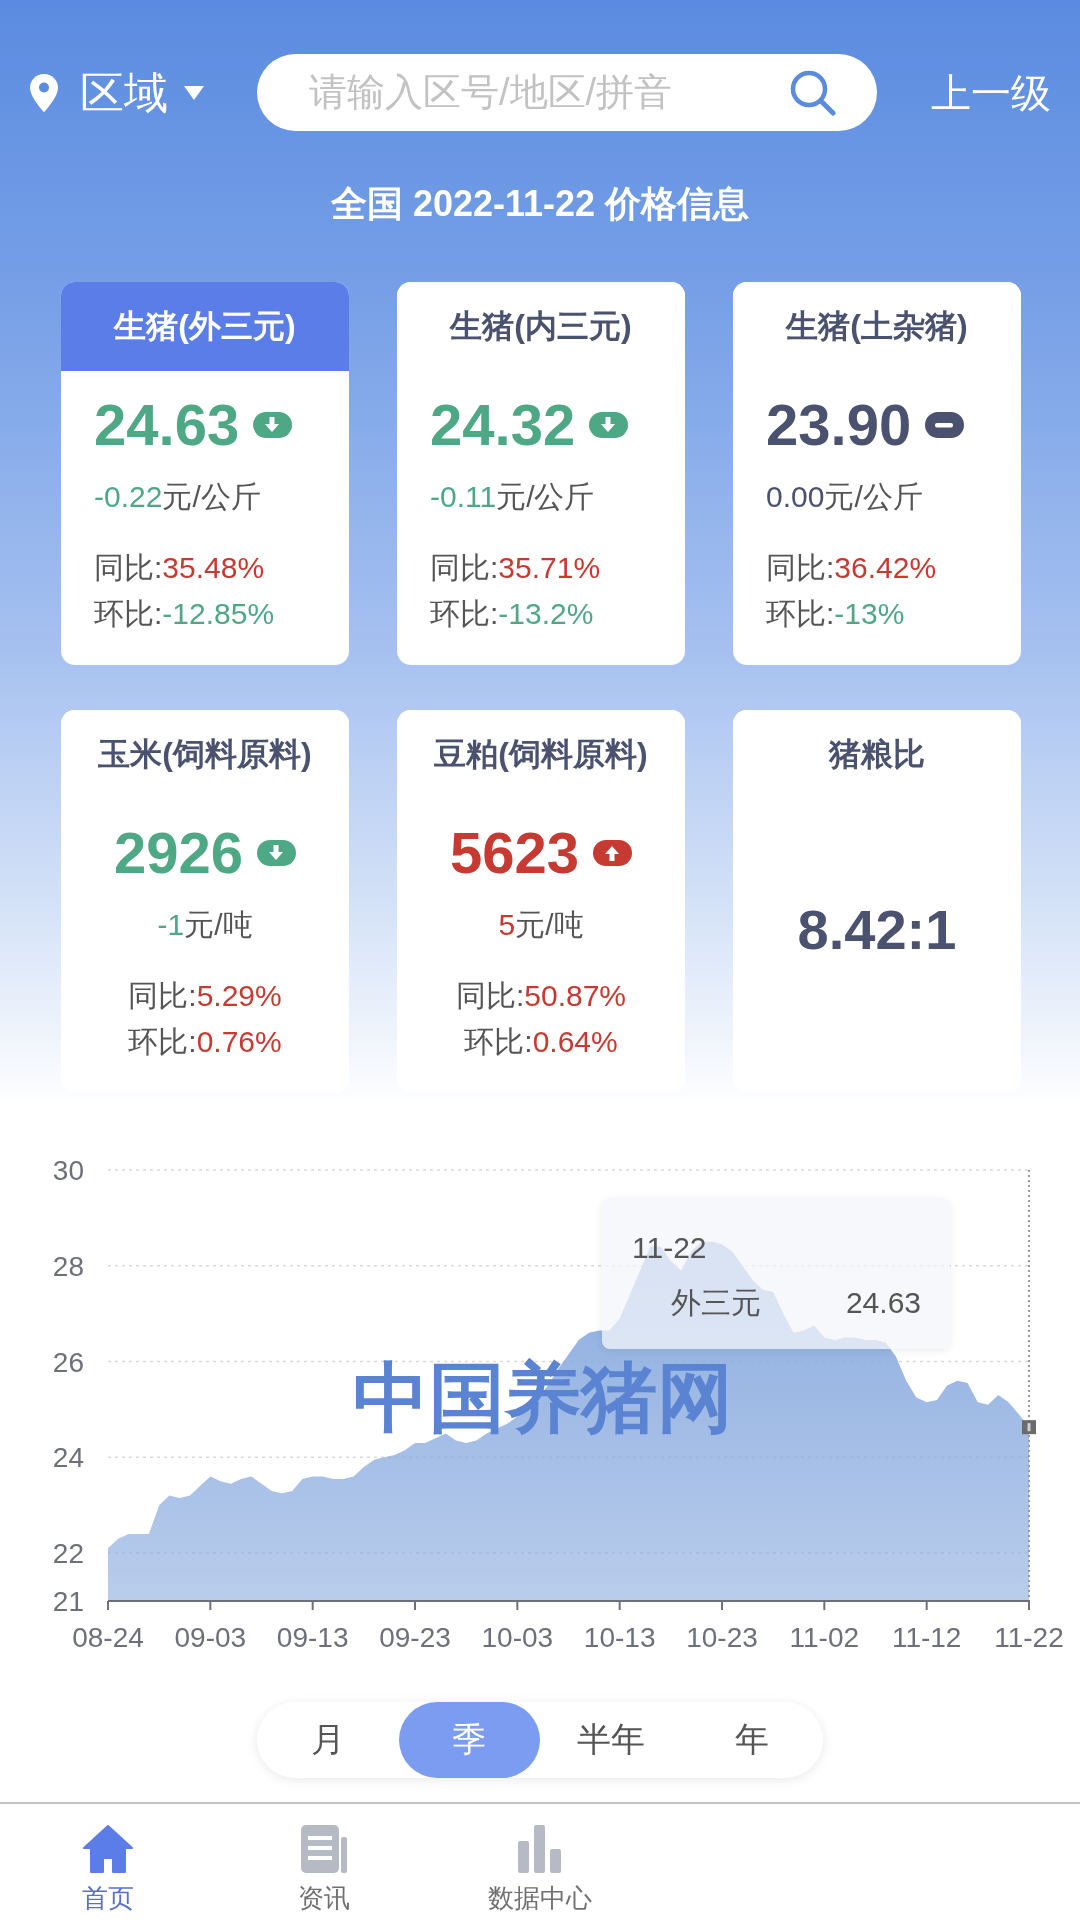 This screenshot has height=1920, width=1080. What do you see at coordinates (177, 497) in the screenshot?
I see `price-change-text: -0.22元/公斤` at bounding box center [177, 497].